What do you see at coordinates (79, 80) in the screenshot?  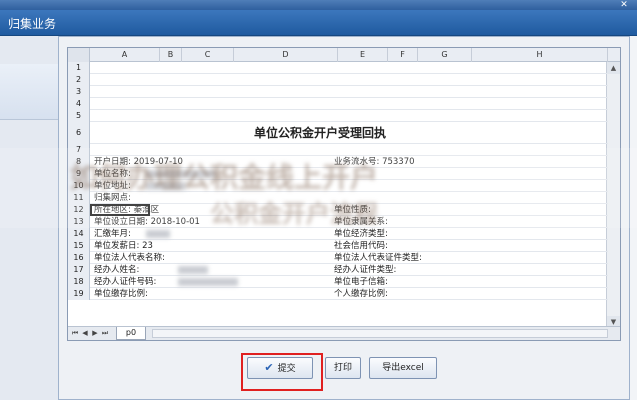 I see `row-number: 2` at bounding box center [79, 80].